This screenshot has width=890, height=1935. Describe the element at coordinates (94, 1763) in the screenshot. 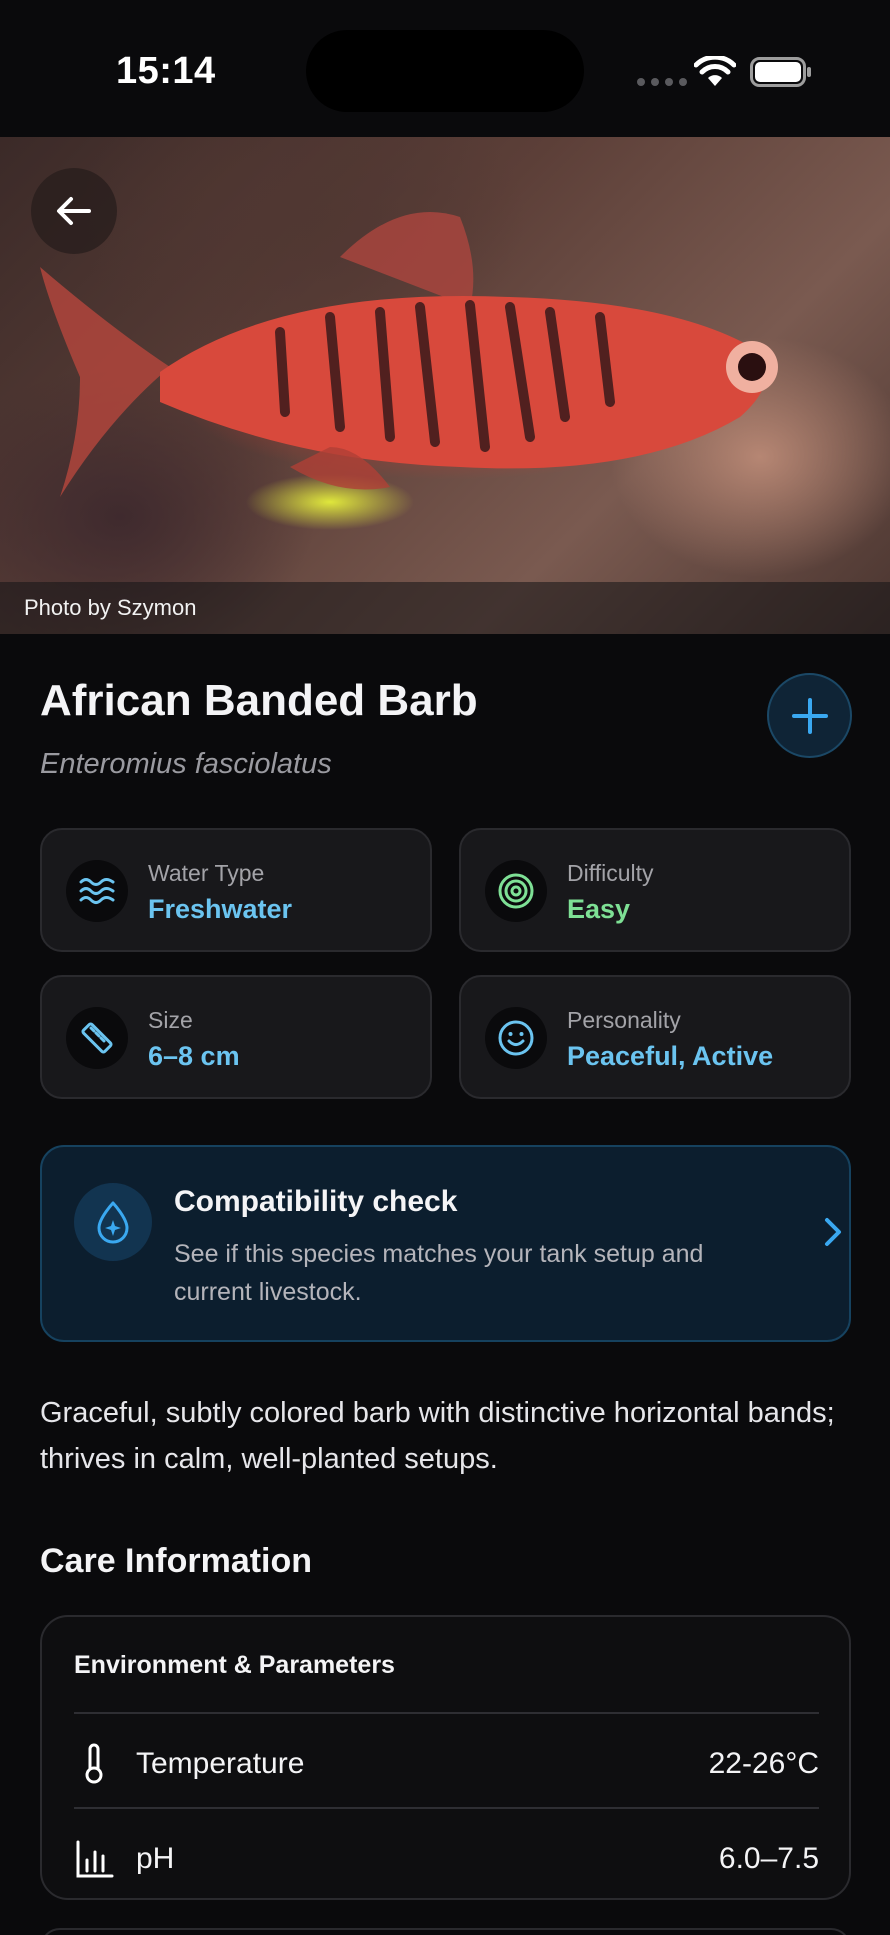

I see `thermometer-icon` at that location.